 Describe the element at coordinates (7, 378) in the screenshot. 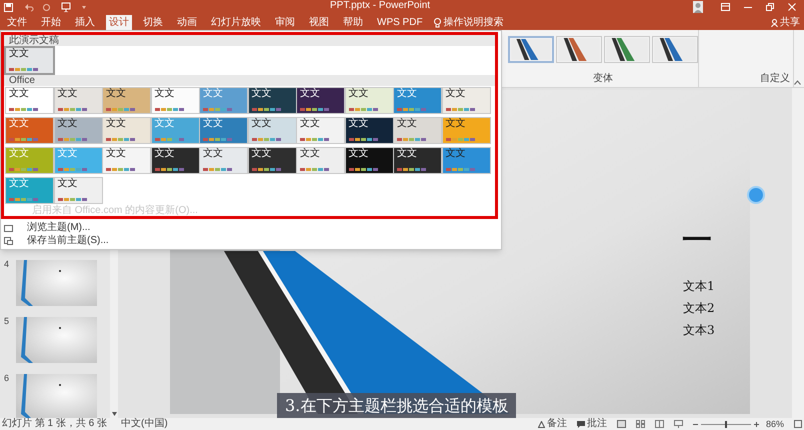

I see `slide-number: 6` at that location.